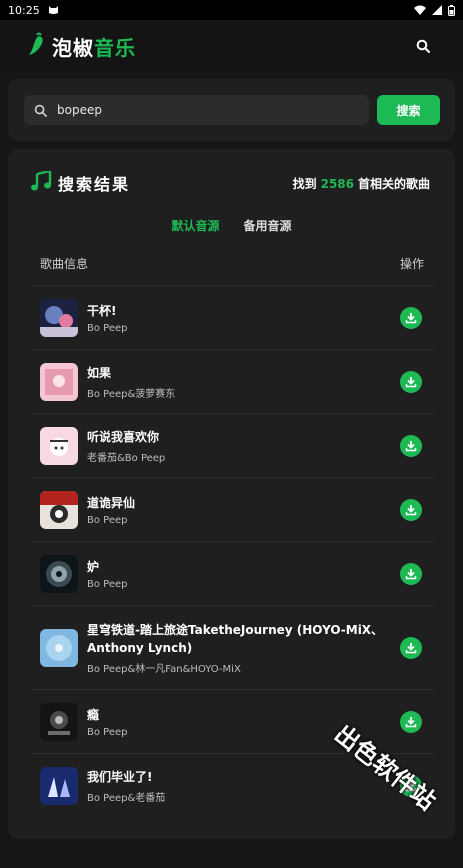 This screenshot has width=463, height=868. What do you see at coordinates (93, 714) in the screenshot?
I see `song-title: 瘾` at bounding box center [93, 714].